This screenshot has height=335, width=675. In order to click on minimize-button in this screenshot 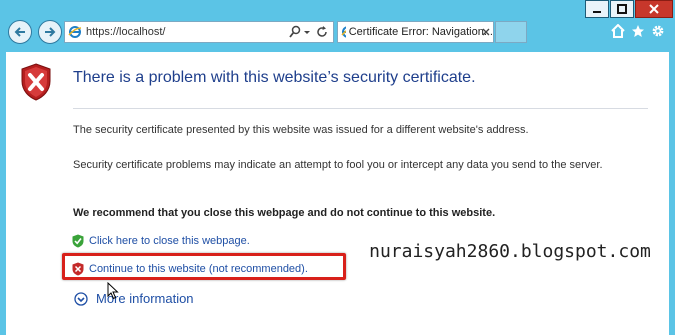, I will do `click(597, 9)`.